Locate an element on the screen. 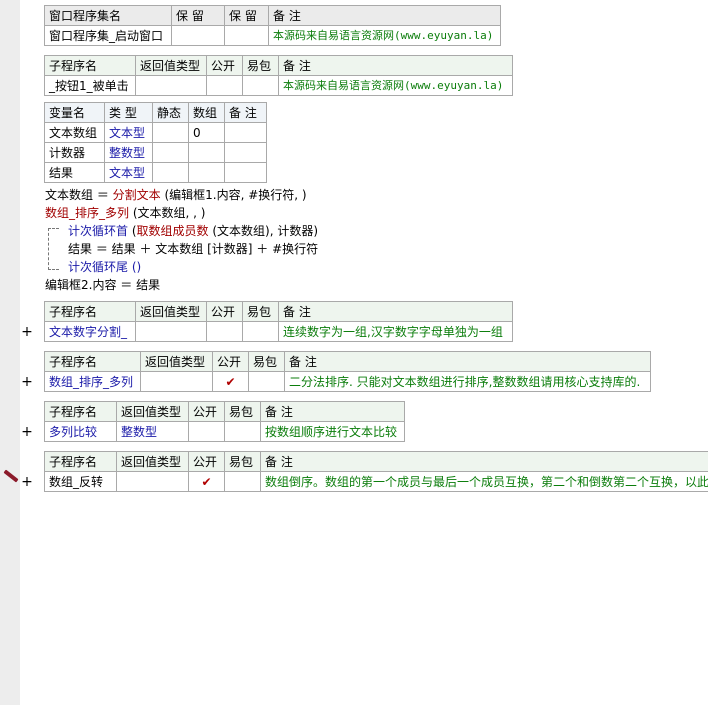 This screenshot has height=705, width=708. var-name: 文本数组 is located at coordinates (74, 132).